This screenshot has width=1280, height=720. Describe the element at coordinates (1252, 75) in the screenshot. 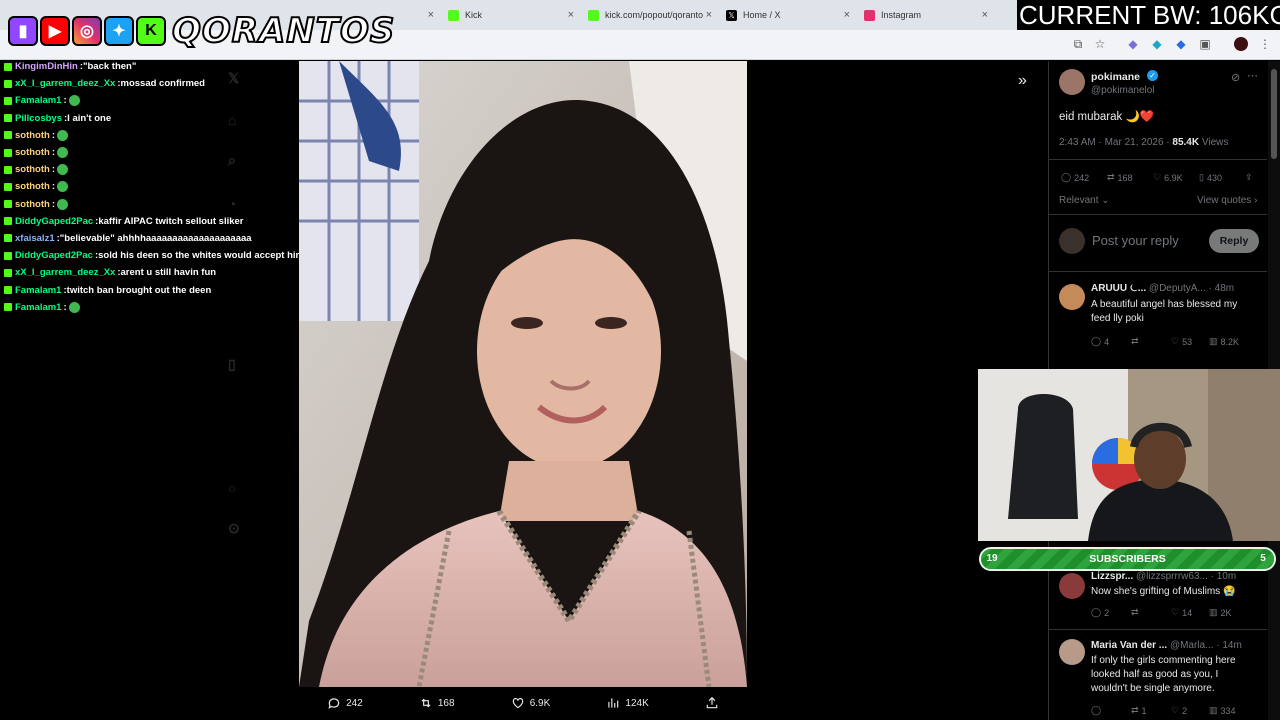

I see `more-options-icon: ⋯` at that location.